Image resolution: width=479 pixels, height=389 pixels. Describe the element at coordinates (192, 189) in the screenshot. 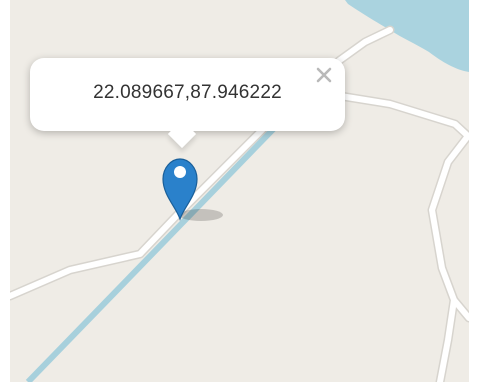

I see `map-pin-icon` at that location.